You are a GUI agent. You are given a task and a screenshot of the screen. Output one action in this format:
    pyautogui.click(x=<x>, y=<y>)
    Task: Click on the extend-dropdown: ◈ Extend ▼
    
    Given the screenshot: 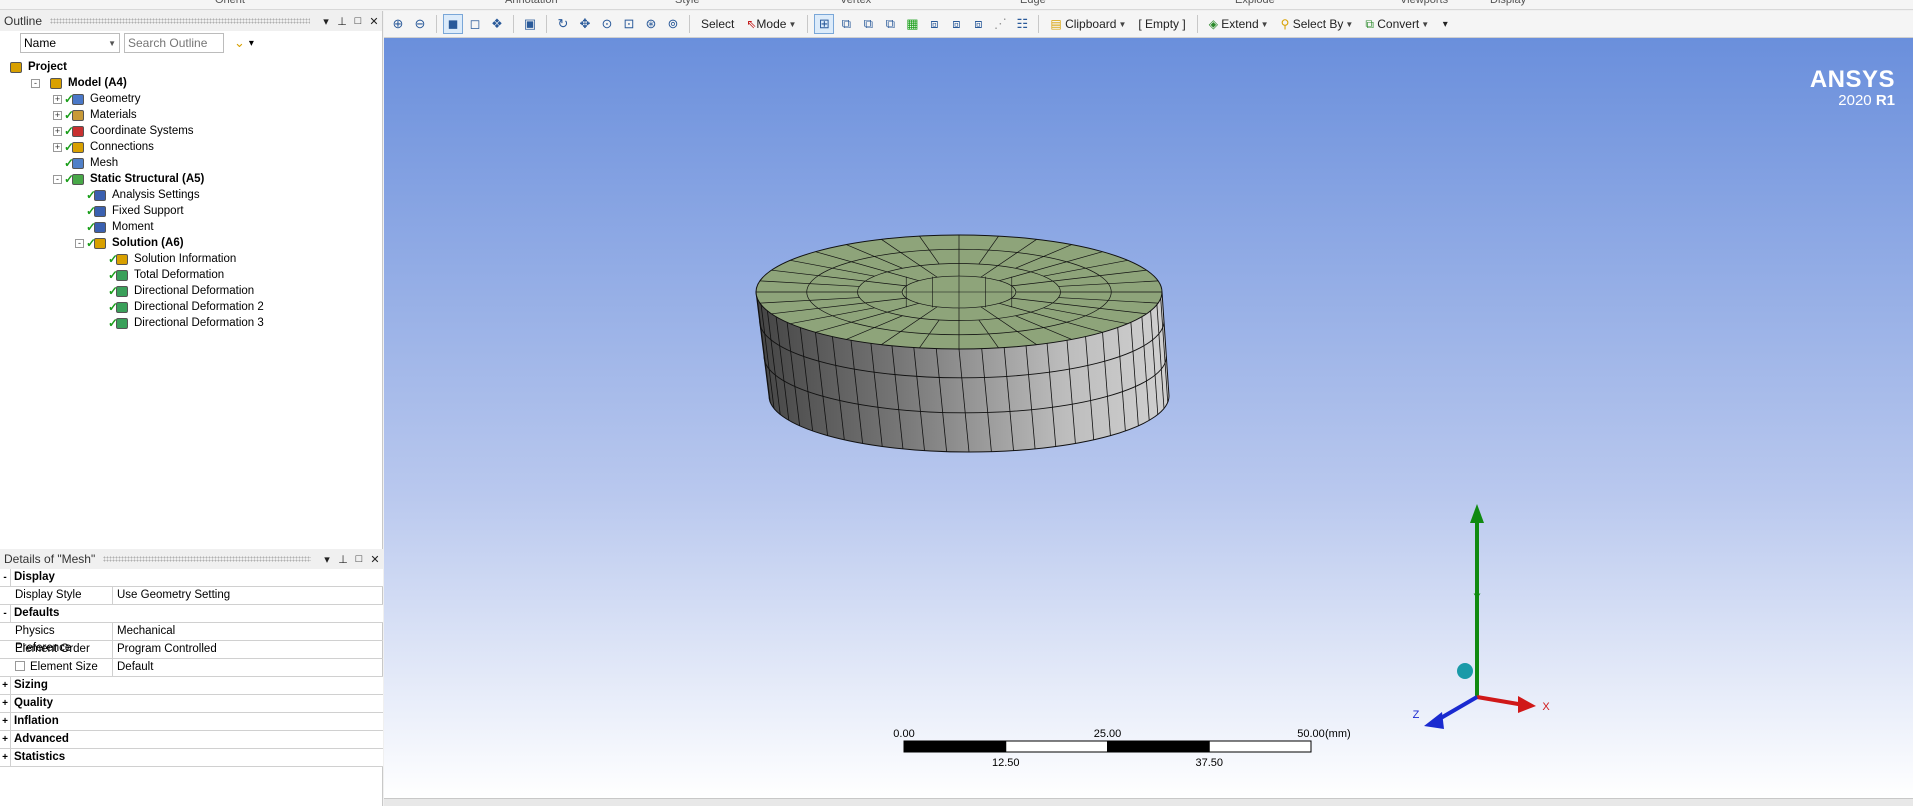 What is the action you would take?
    pyautogui.click(x=1239, y=24)
    